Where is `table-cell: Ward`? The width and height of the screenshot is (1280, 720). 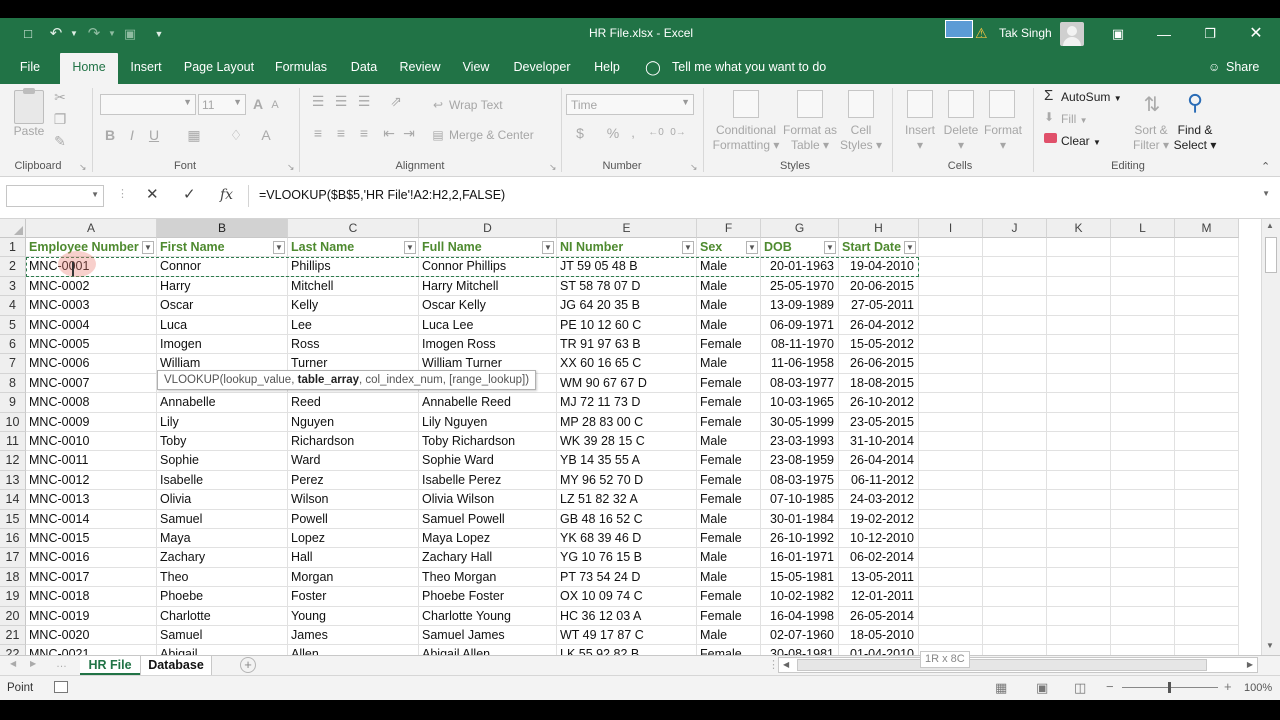
table-cell: Ward is located at coordinates (353, 461).